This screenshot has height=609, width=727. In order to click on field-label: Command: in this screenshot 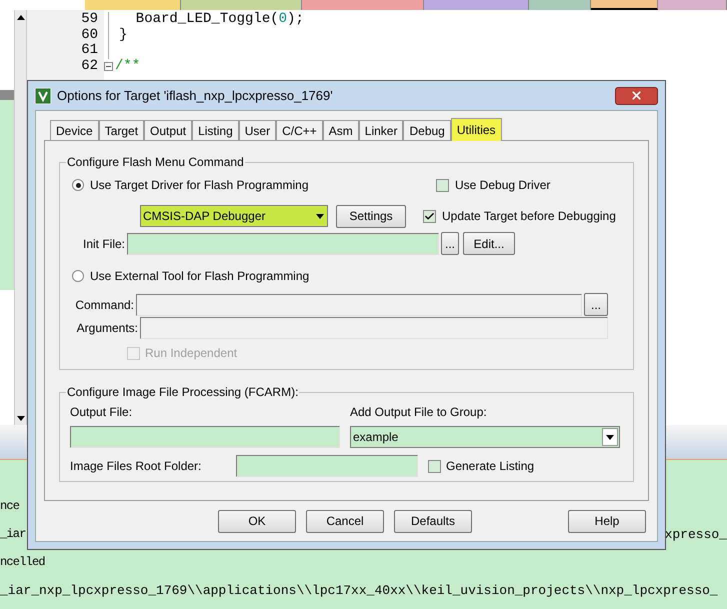, I will do `click(104, 305)`.